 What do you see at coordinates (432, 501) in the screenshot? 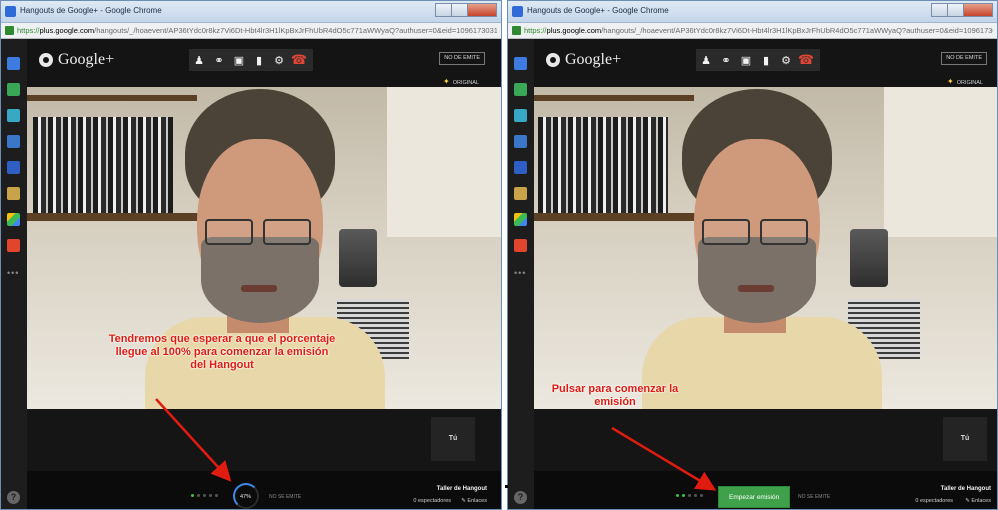
I see `spectator-count: 0 espectadores` at bounding box center [432, 501].